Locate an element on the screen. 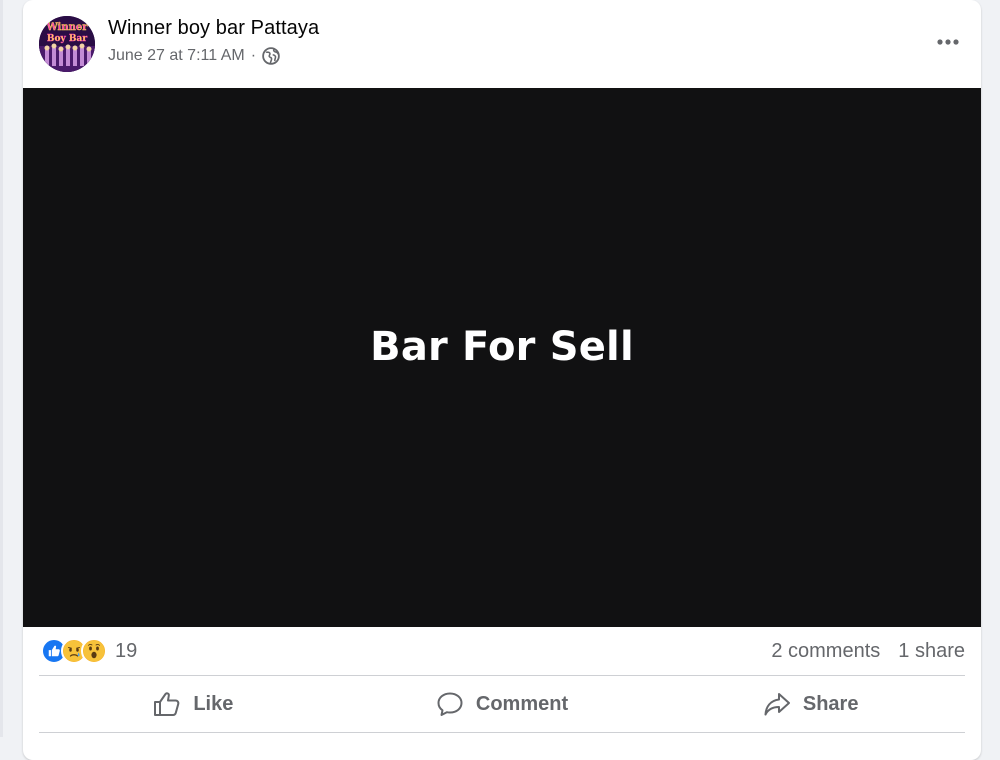 This screenshot has width=1000, height=760. more-options-button is located at coordinates (948, 42).